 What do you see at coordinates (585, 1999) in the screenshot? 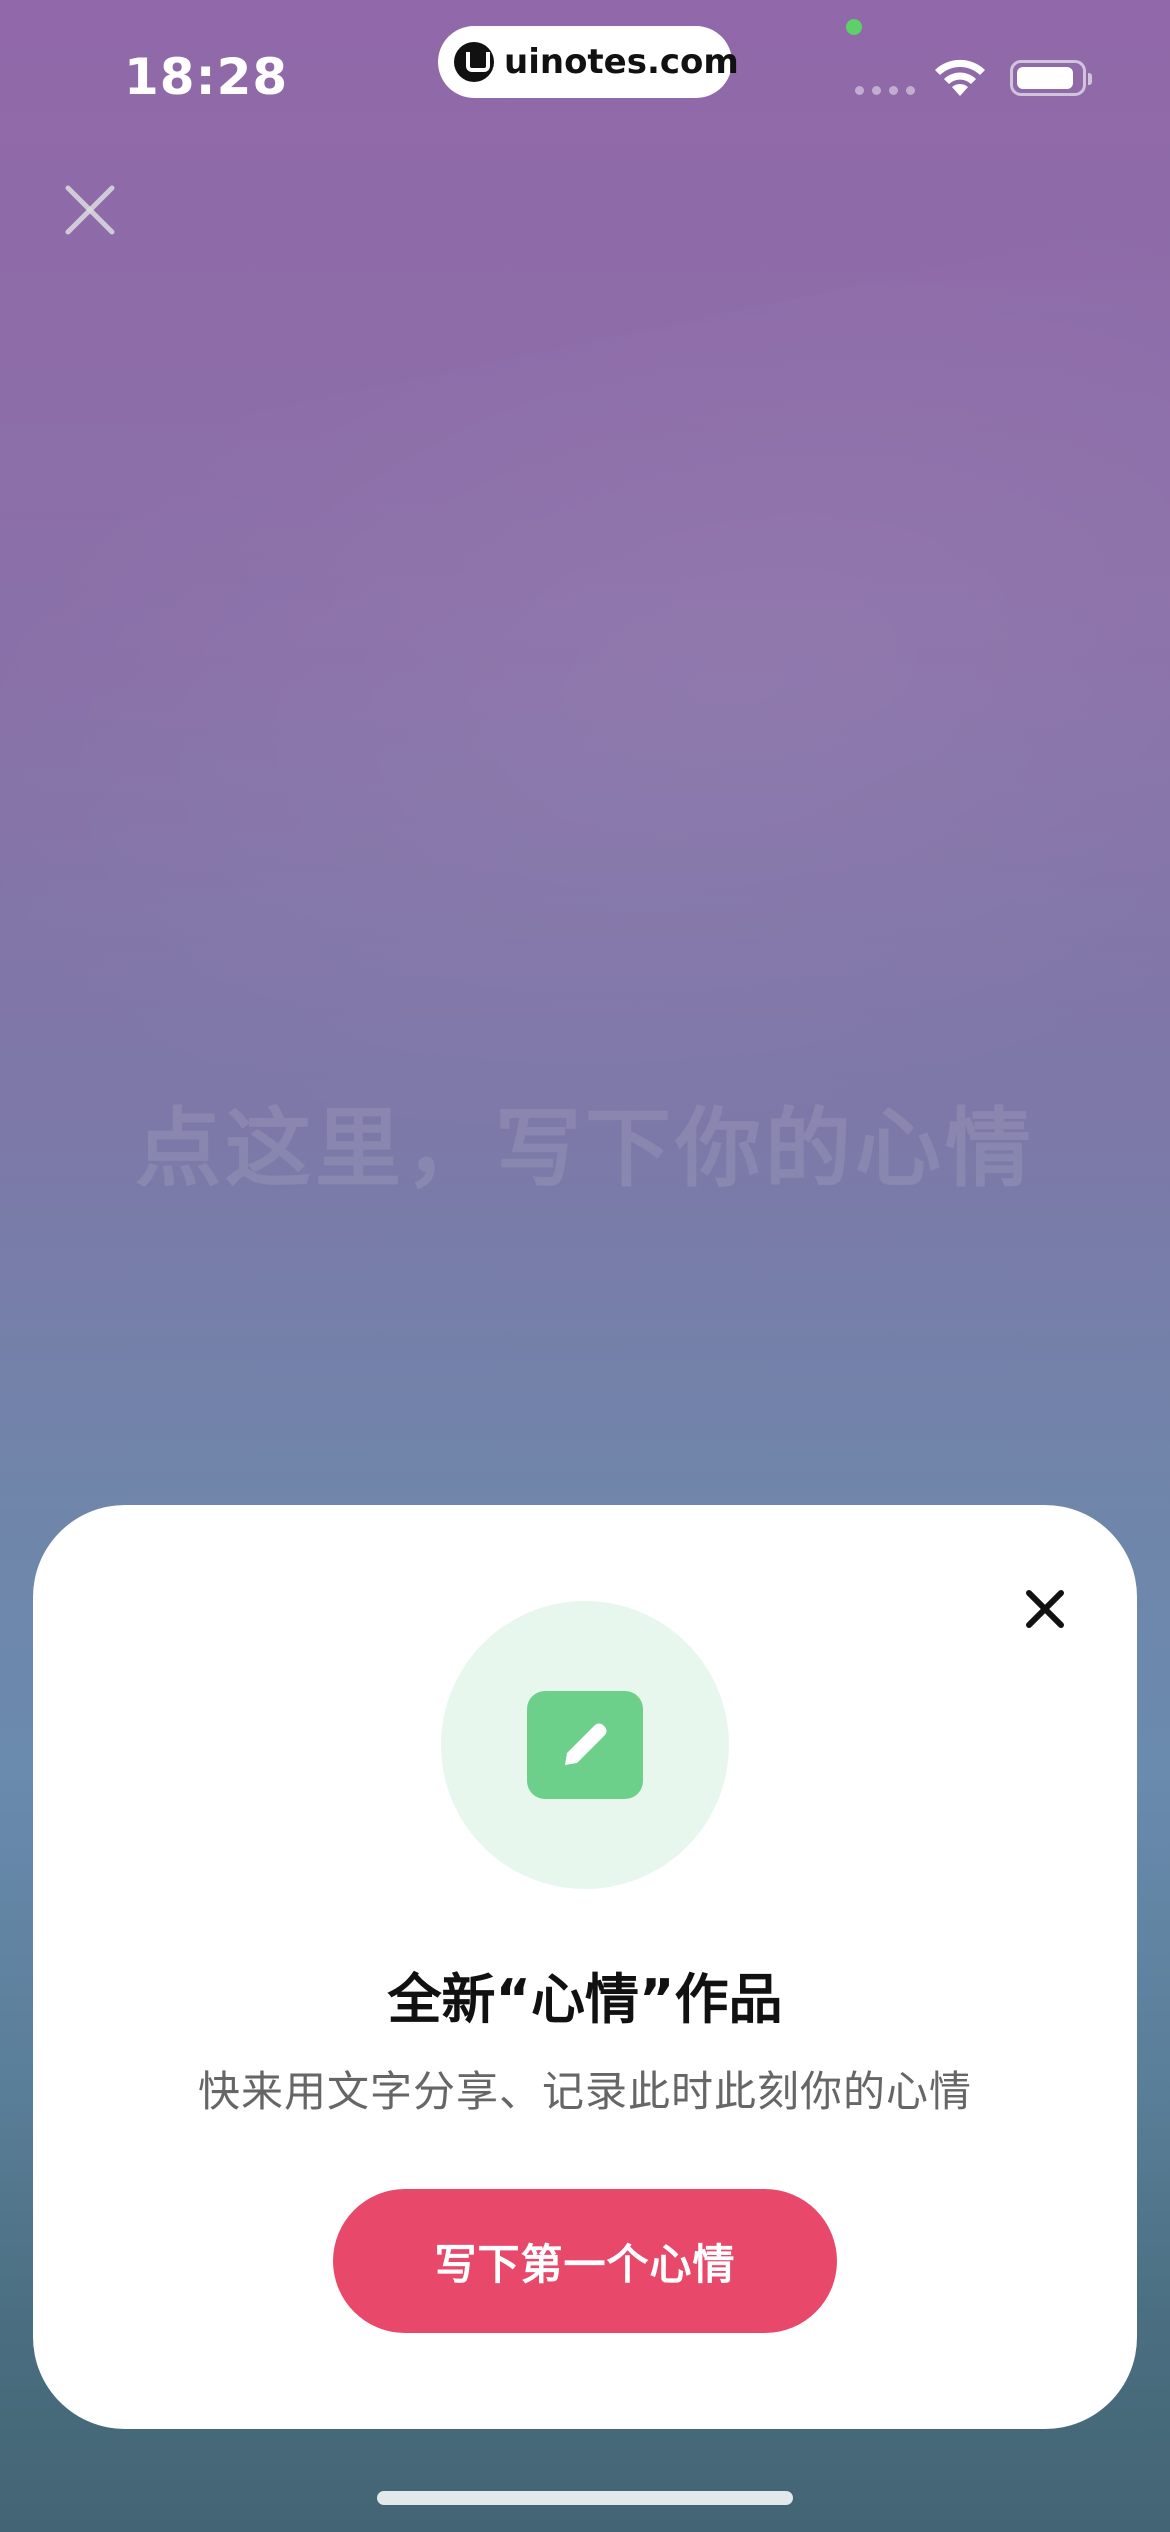
I see `sheet-title: 全新“心情”作品` at bounding box center [585, 1999].